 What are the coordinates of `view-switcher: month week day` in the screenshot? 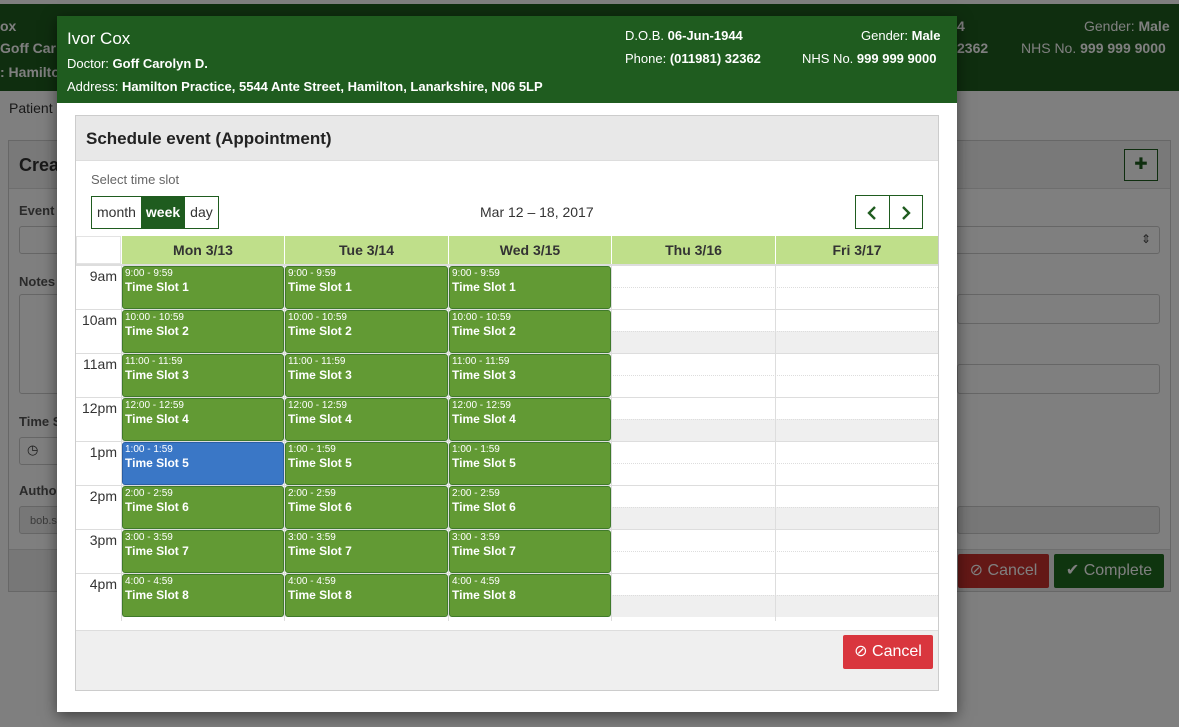 It's located at (155, 212).